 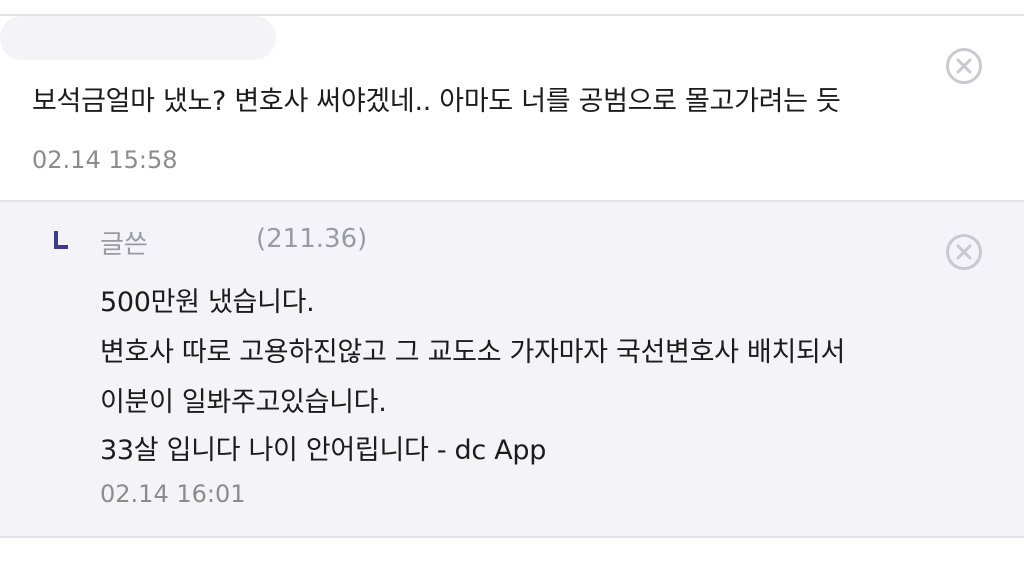 I want to click on bottom-divider, so click(x=512, y=537).